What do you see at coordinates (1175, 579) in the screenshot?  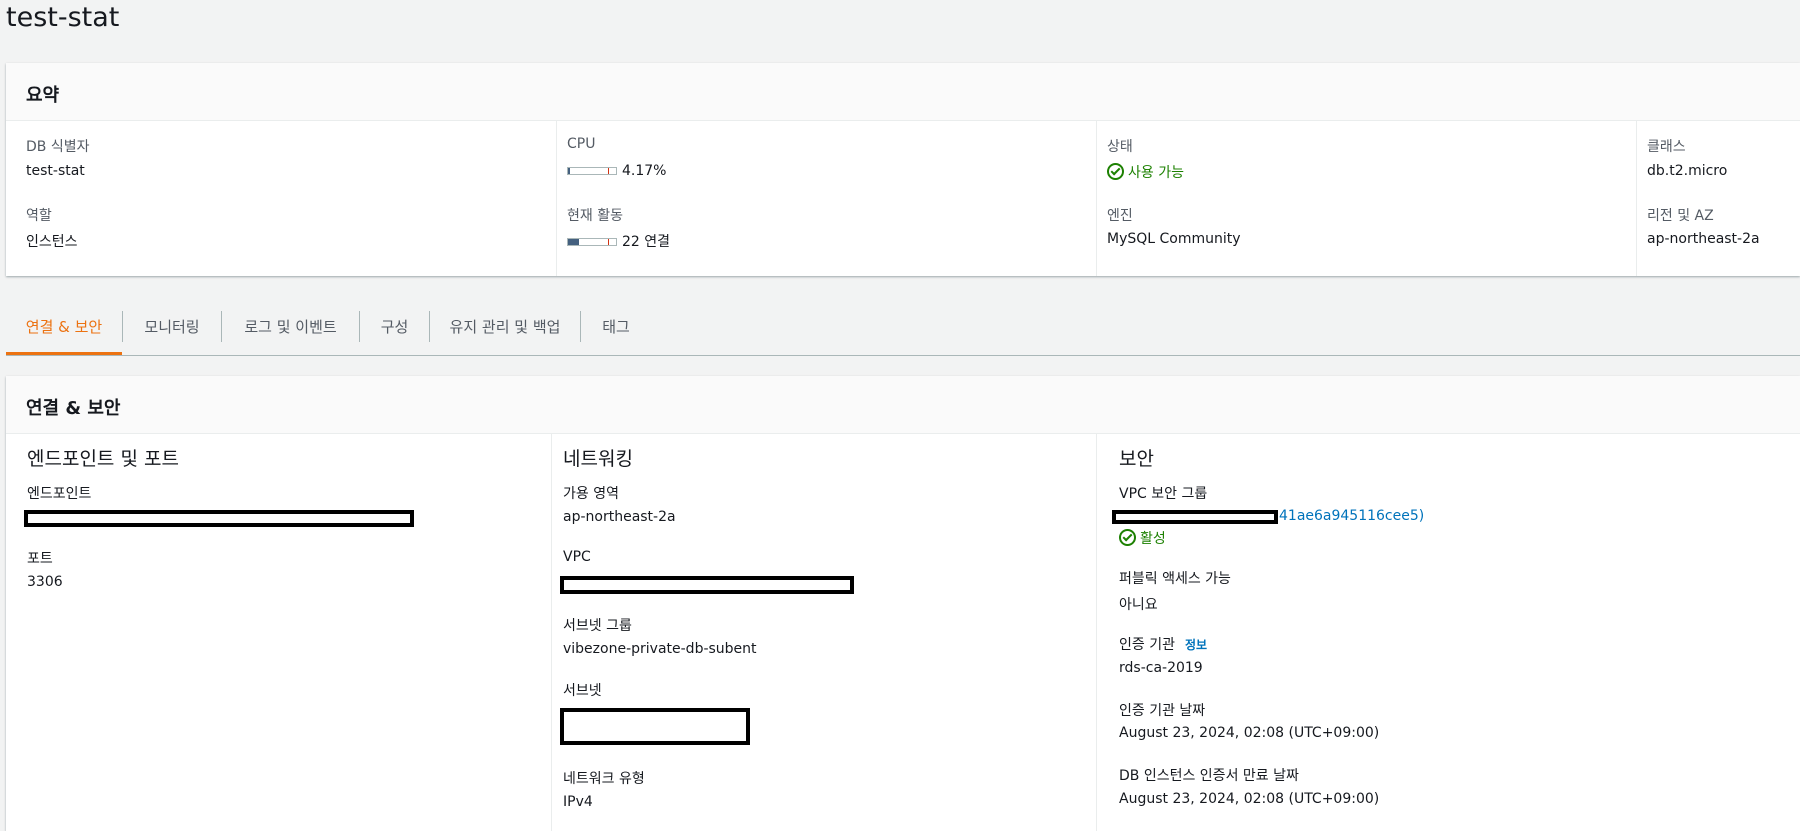 I see `public-access-label: 퍼블릭 액세스 가능` at bounding box center [1175, 579].